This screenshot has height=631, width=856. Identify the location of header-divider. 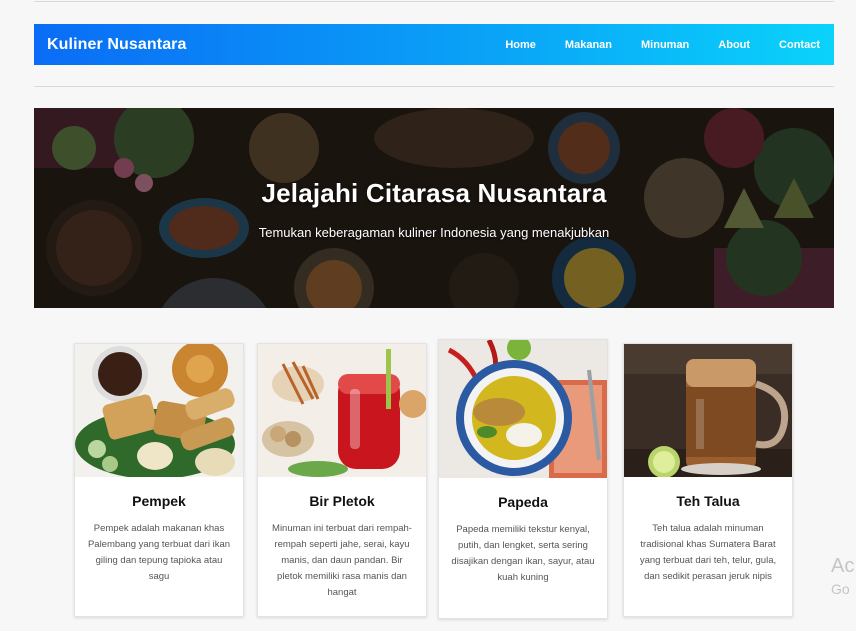
(434, 86).